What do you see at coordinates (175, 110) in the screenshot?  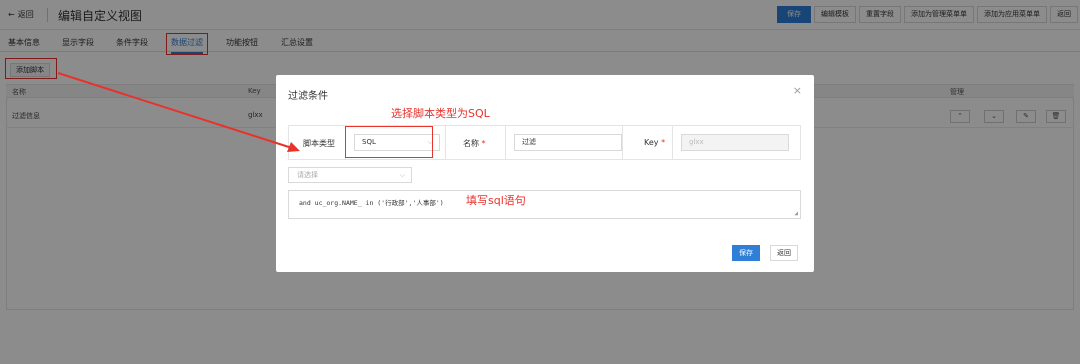 I see `arrow-line` at bounding box center [175, 110].